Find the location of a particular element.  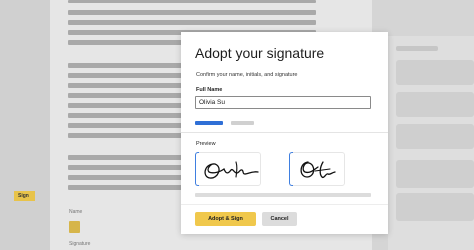

initials-preview is located at coordinates (317, 169).